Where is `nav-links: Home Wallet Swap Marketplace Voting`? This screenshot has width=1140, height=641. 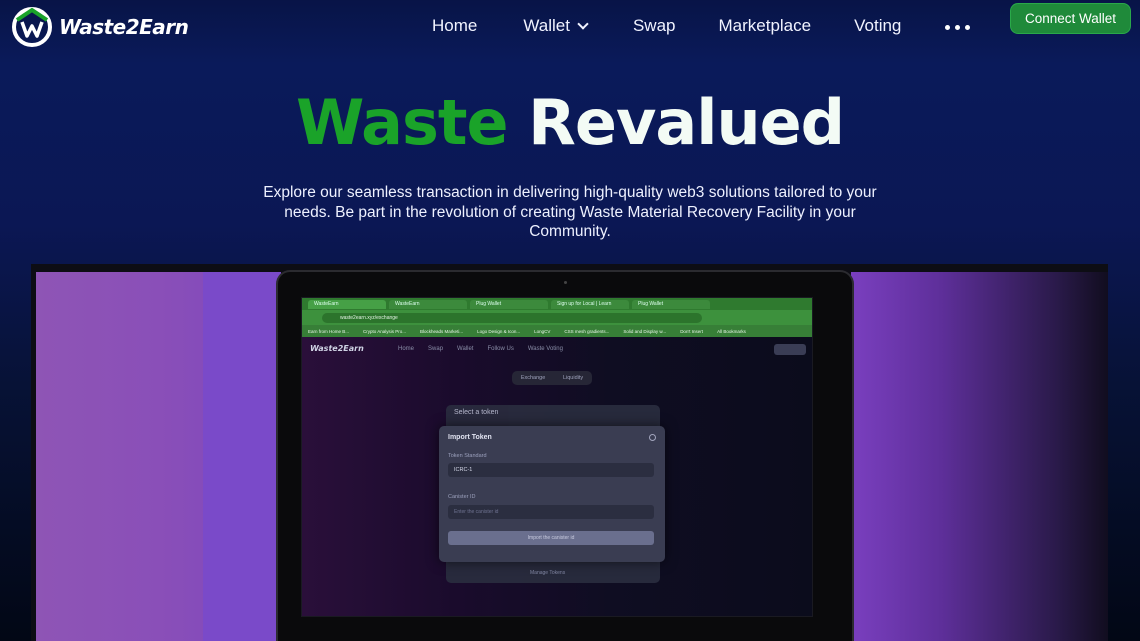
nav-links: Home Wallet Swap Marketplace Voting is located at coordinates (701, 26).